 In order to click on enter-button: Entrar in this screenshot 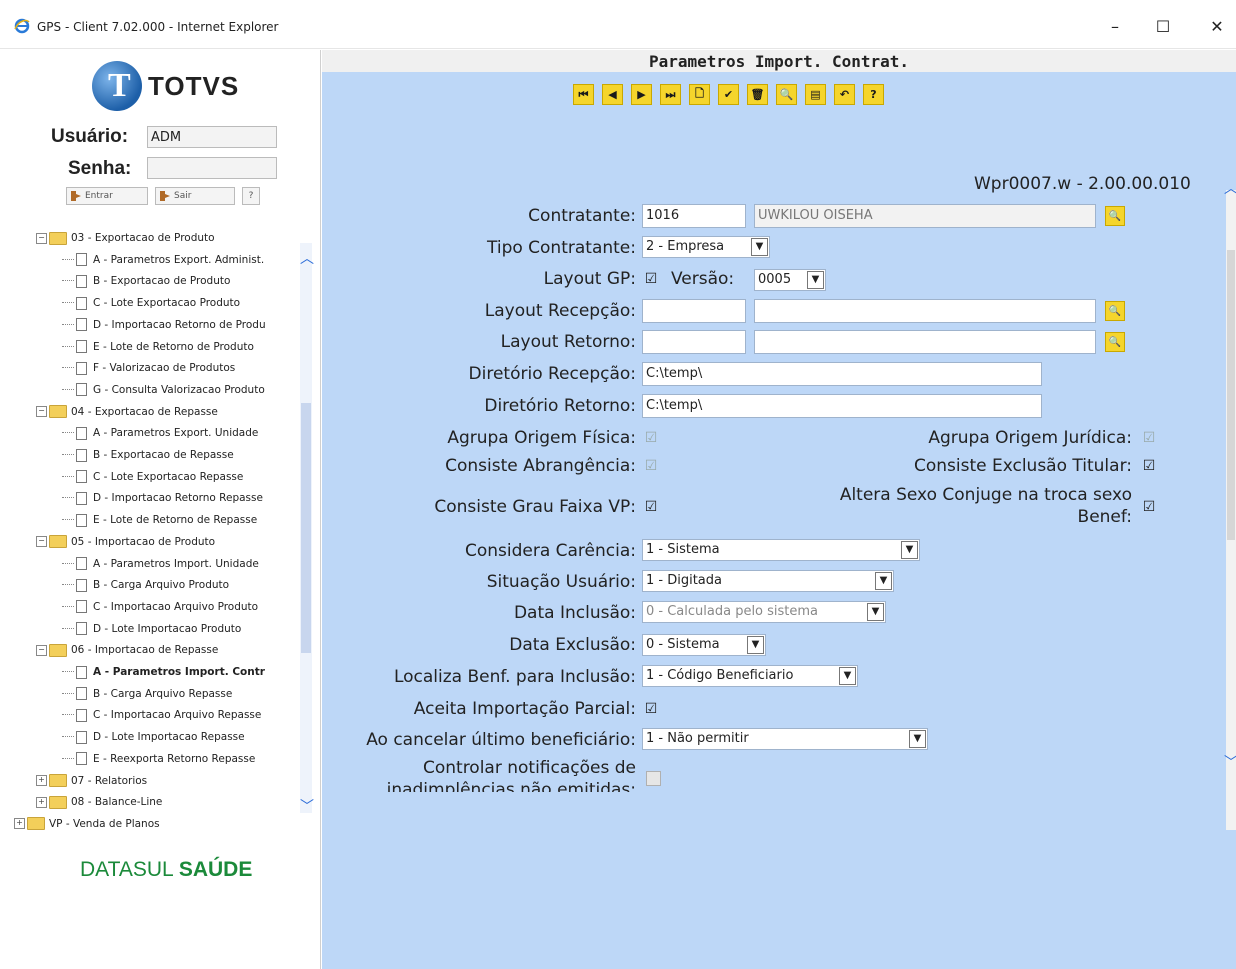, I will do `click(107, 196)`.